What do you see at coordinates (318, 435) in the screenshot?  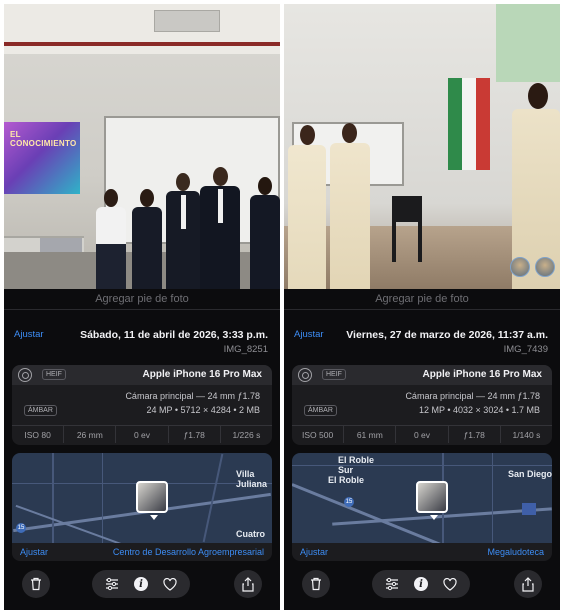 I see `stat-iso: ISO 500` at bounding box center [318, 435].